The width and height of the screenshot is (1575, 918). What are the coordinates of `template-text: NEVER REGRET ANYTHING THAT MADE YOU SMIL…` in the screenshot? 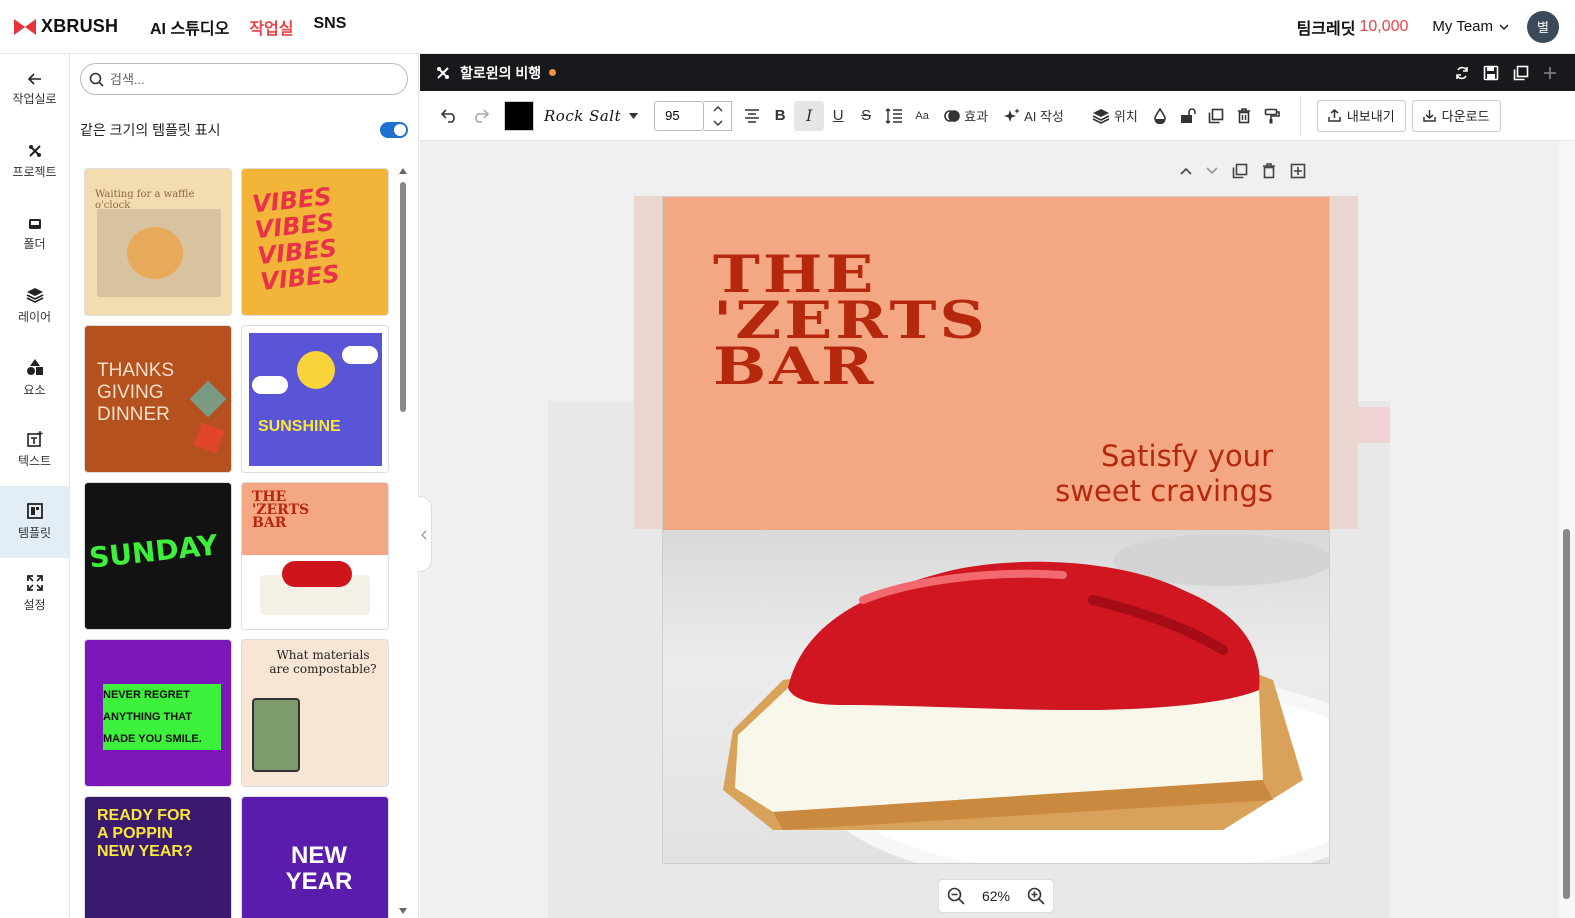 It's located at (162, 717).